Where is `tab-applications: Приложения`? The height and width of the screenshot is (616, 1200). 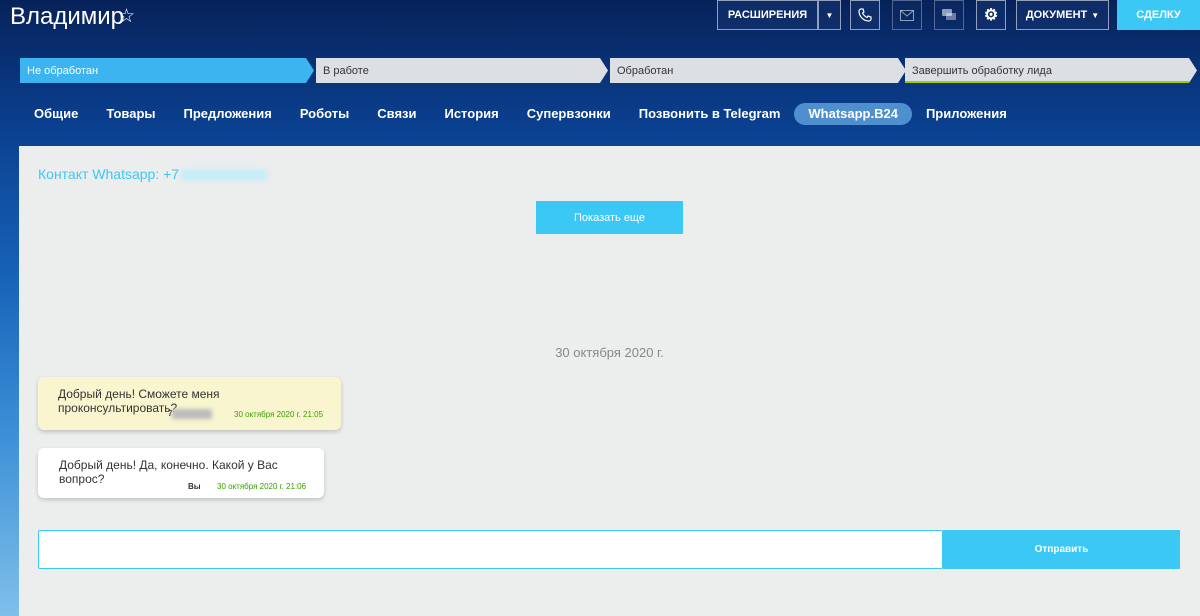 tab-applications: Приложения is located at coordinates (966, 114).